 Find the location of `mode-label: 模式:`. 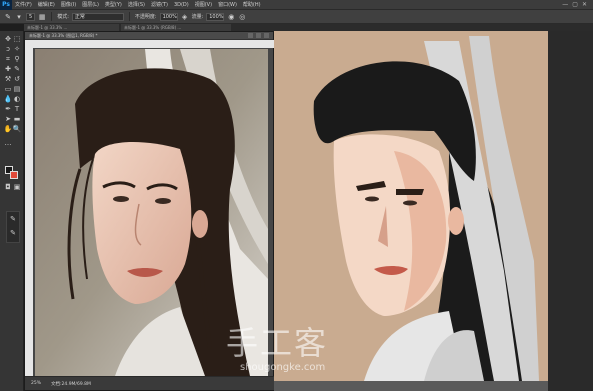

mode-label: 模式: is located at coordinates (63, 17).